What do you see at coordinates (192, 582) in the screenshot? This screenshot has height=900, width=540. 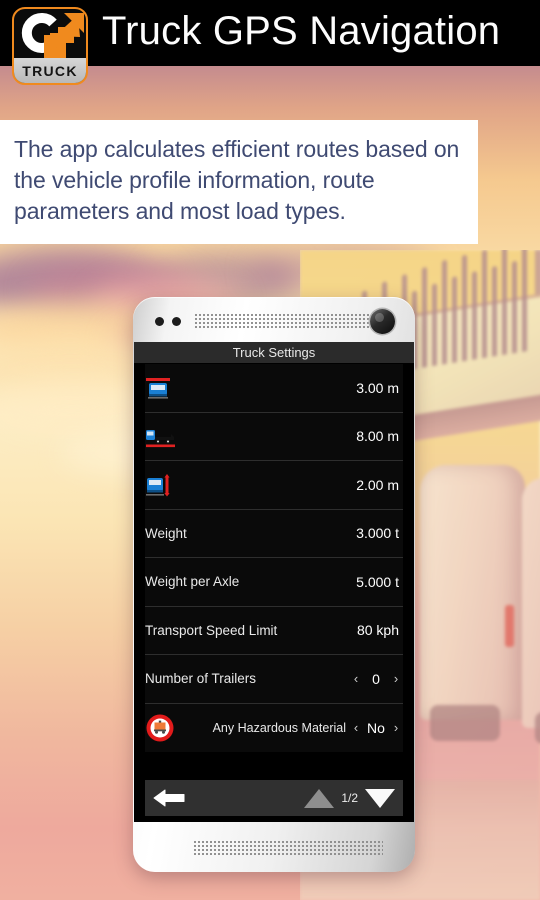 I see `settings-row-label: Weight per Axle` at bounding box center [192, 582].